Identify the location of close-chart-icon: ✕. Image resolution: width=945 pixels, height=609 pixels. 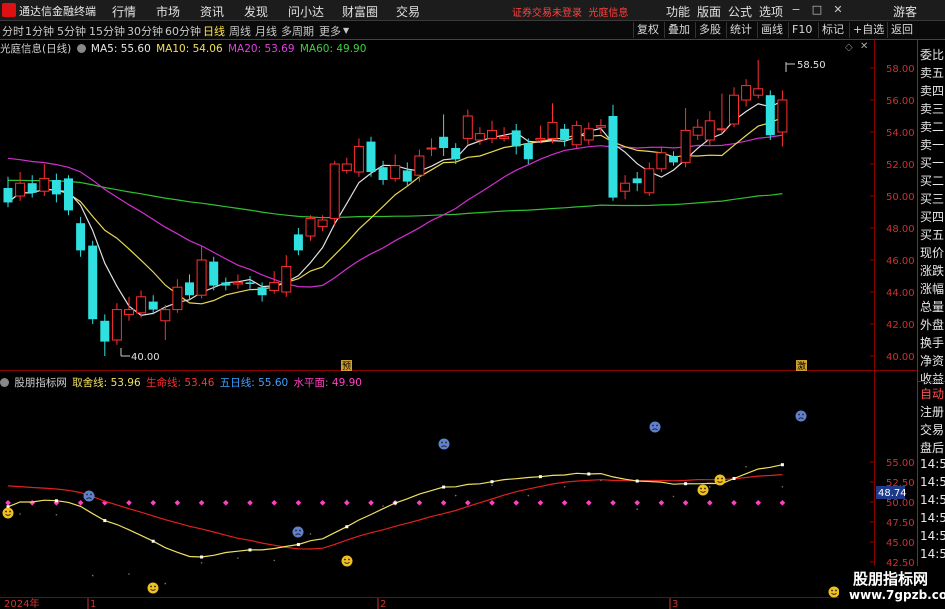
(864, 46).